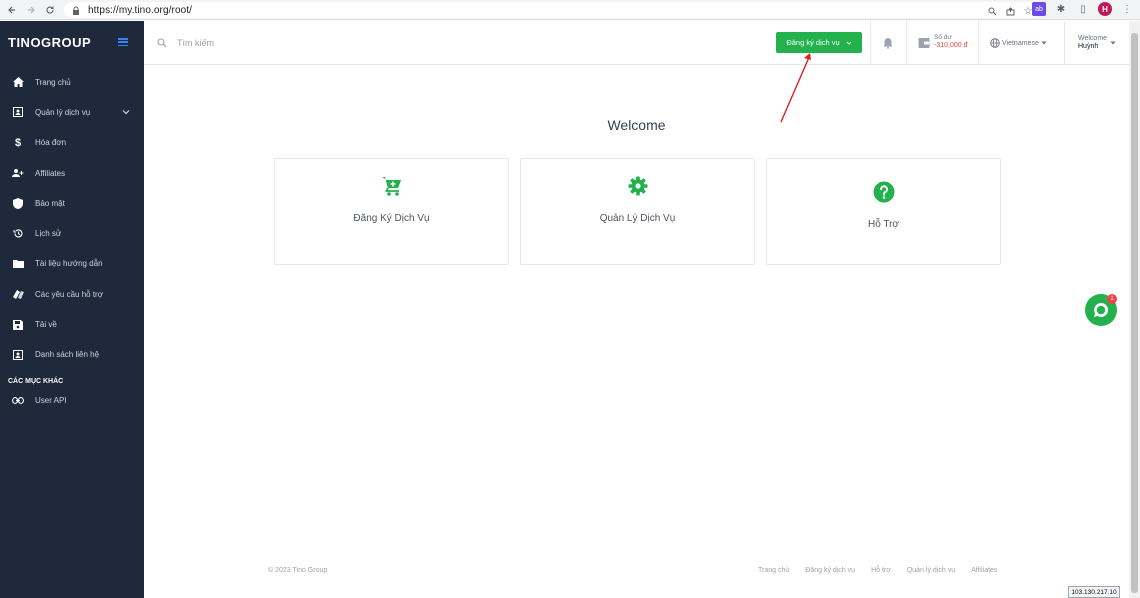 The image size is (1140, 598). Describe the element at coordinates (636, 125) in the screenshot. I see `page-title: Welcome` at that location.